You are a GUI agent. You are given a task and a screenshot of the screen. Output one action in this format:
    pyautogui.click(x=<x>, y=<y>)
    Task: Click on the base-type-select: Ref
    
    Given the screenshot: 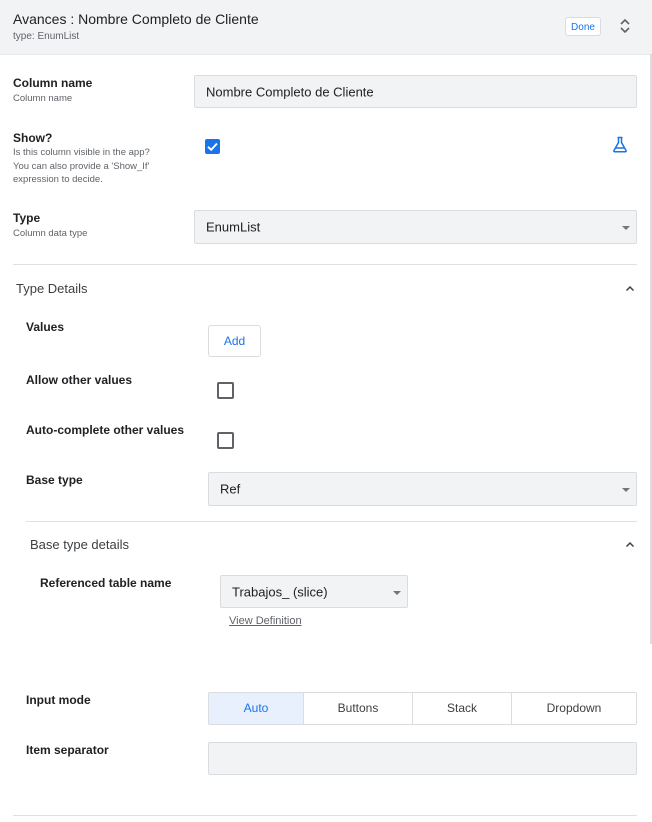 What is the action you would take?
    pyautogui.click(x=422, y=489)
    